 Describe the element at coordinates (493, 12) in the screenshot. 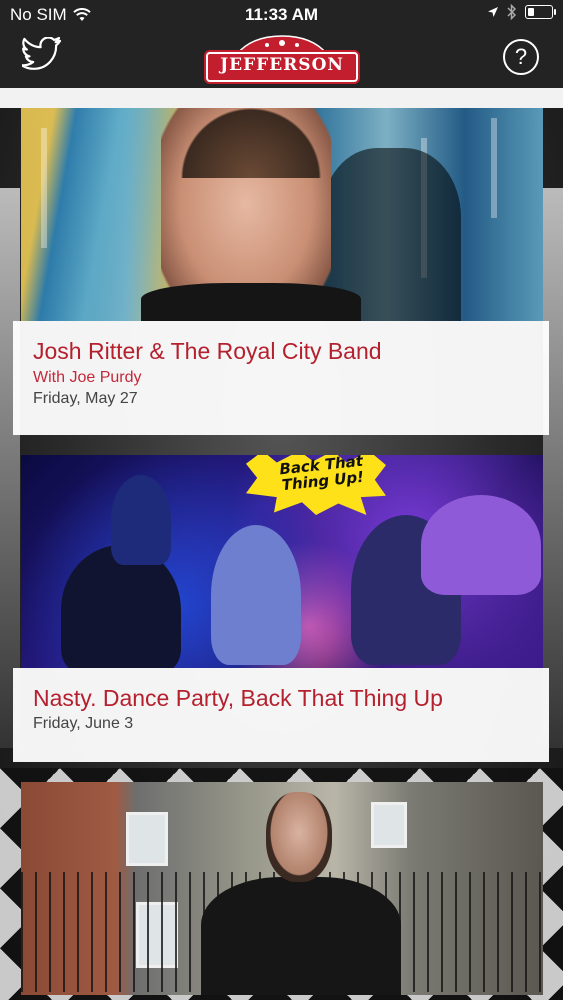

I see `location-arrow-icon` at that location.